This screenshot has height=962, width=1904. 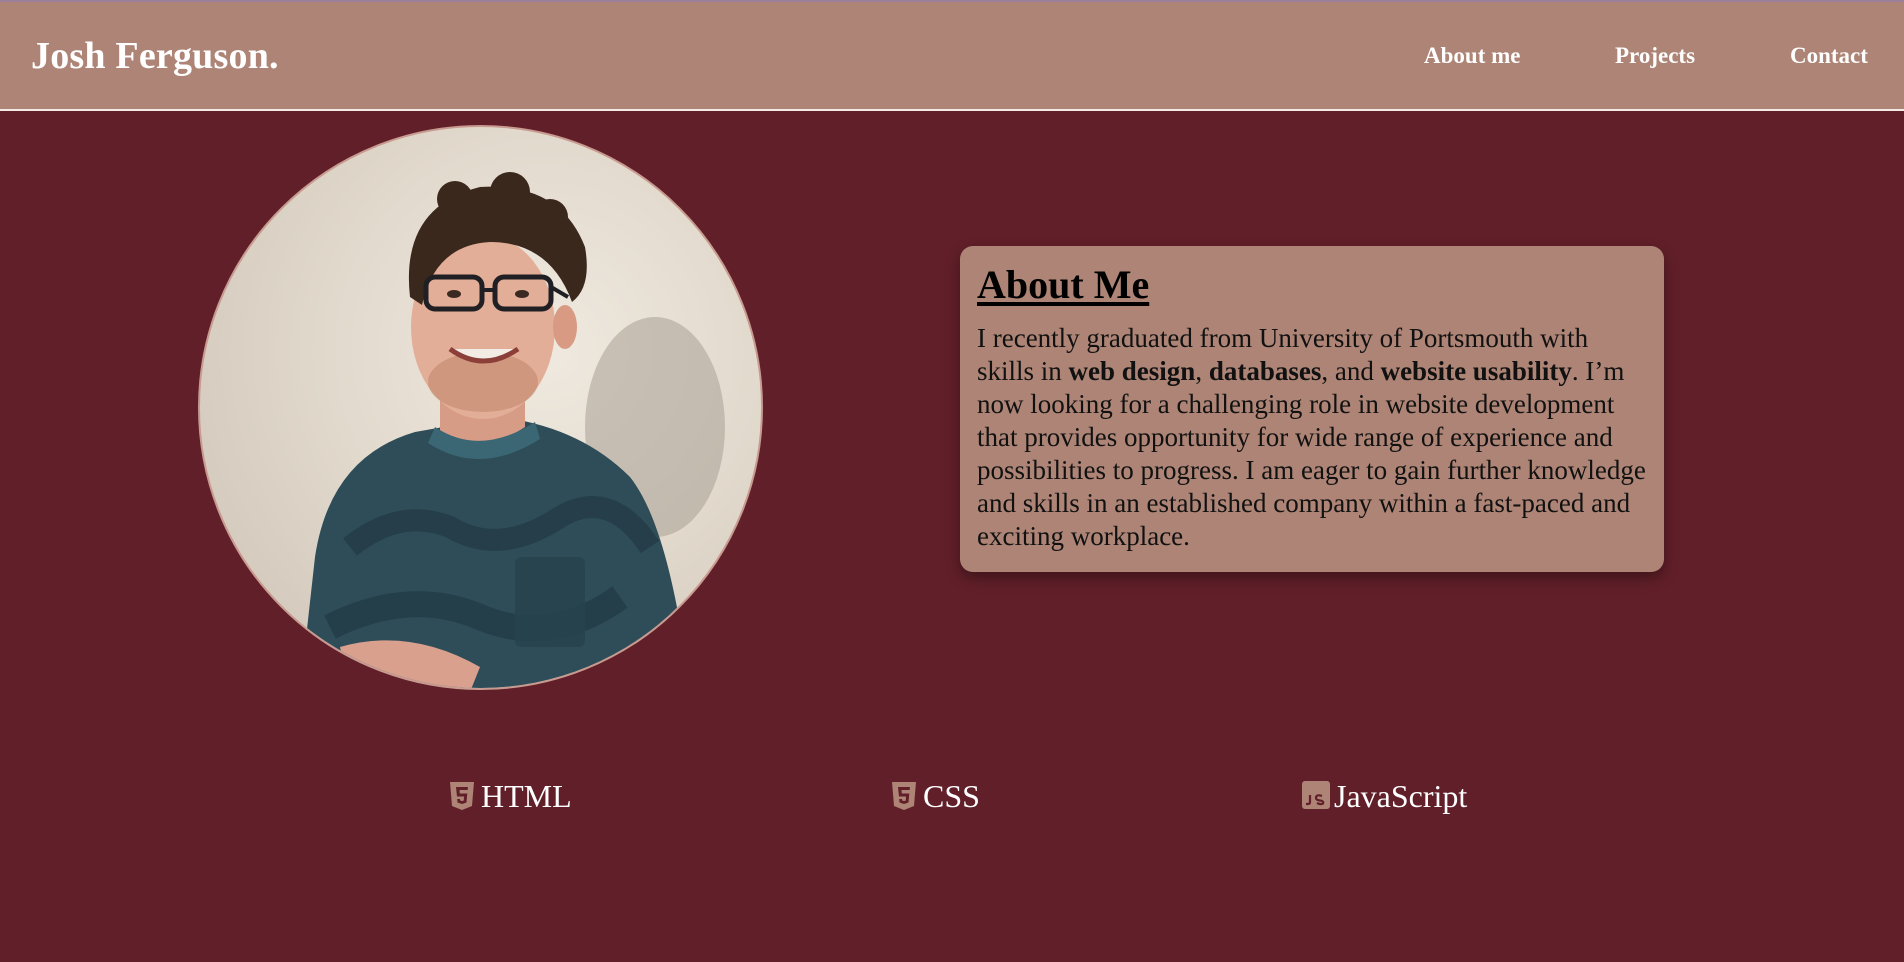 I want to click on site-brand: Josh Ferguson., so click(x=155, y=56).